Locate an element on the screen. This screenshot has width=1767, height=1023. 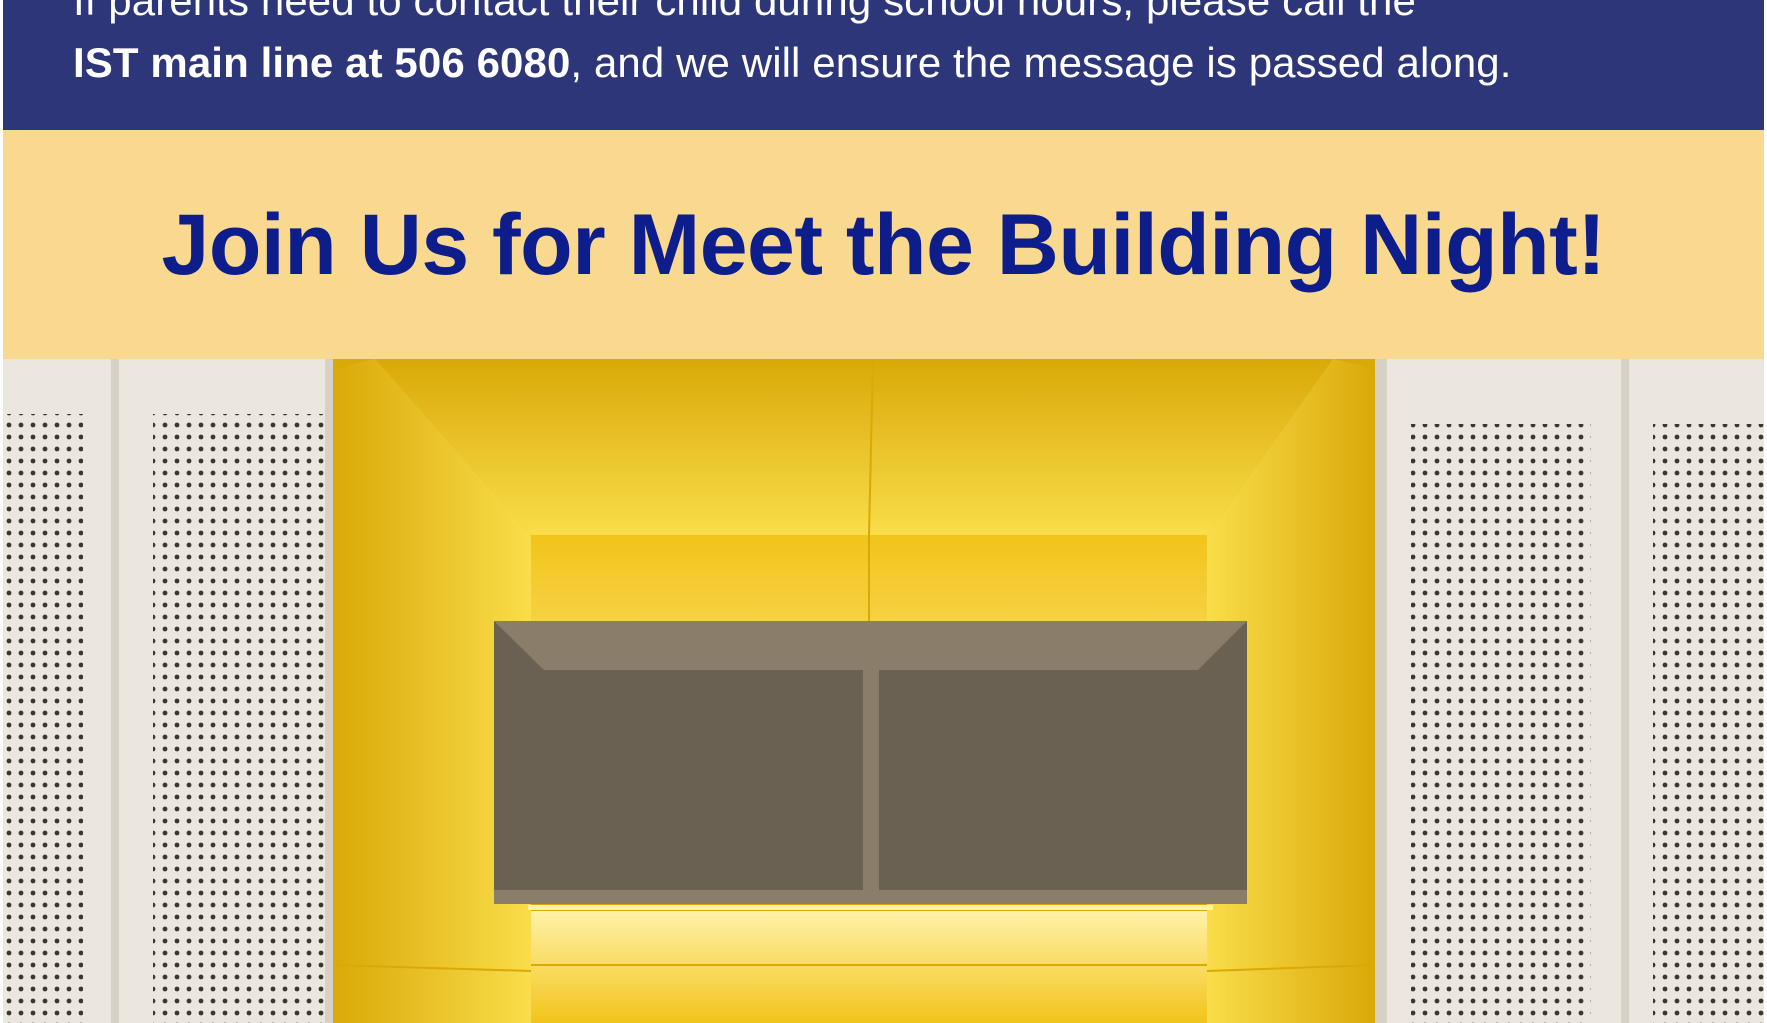
notice-phone-highlight: IST main line at 506 6080 is located at coordinates (322, 62).